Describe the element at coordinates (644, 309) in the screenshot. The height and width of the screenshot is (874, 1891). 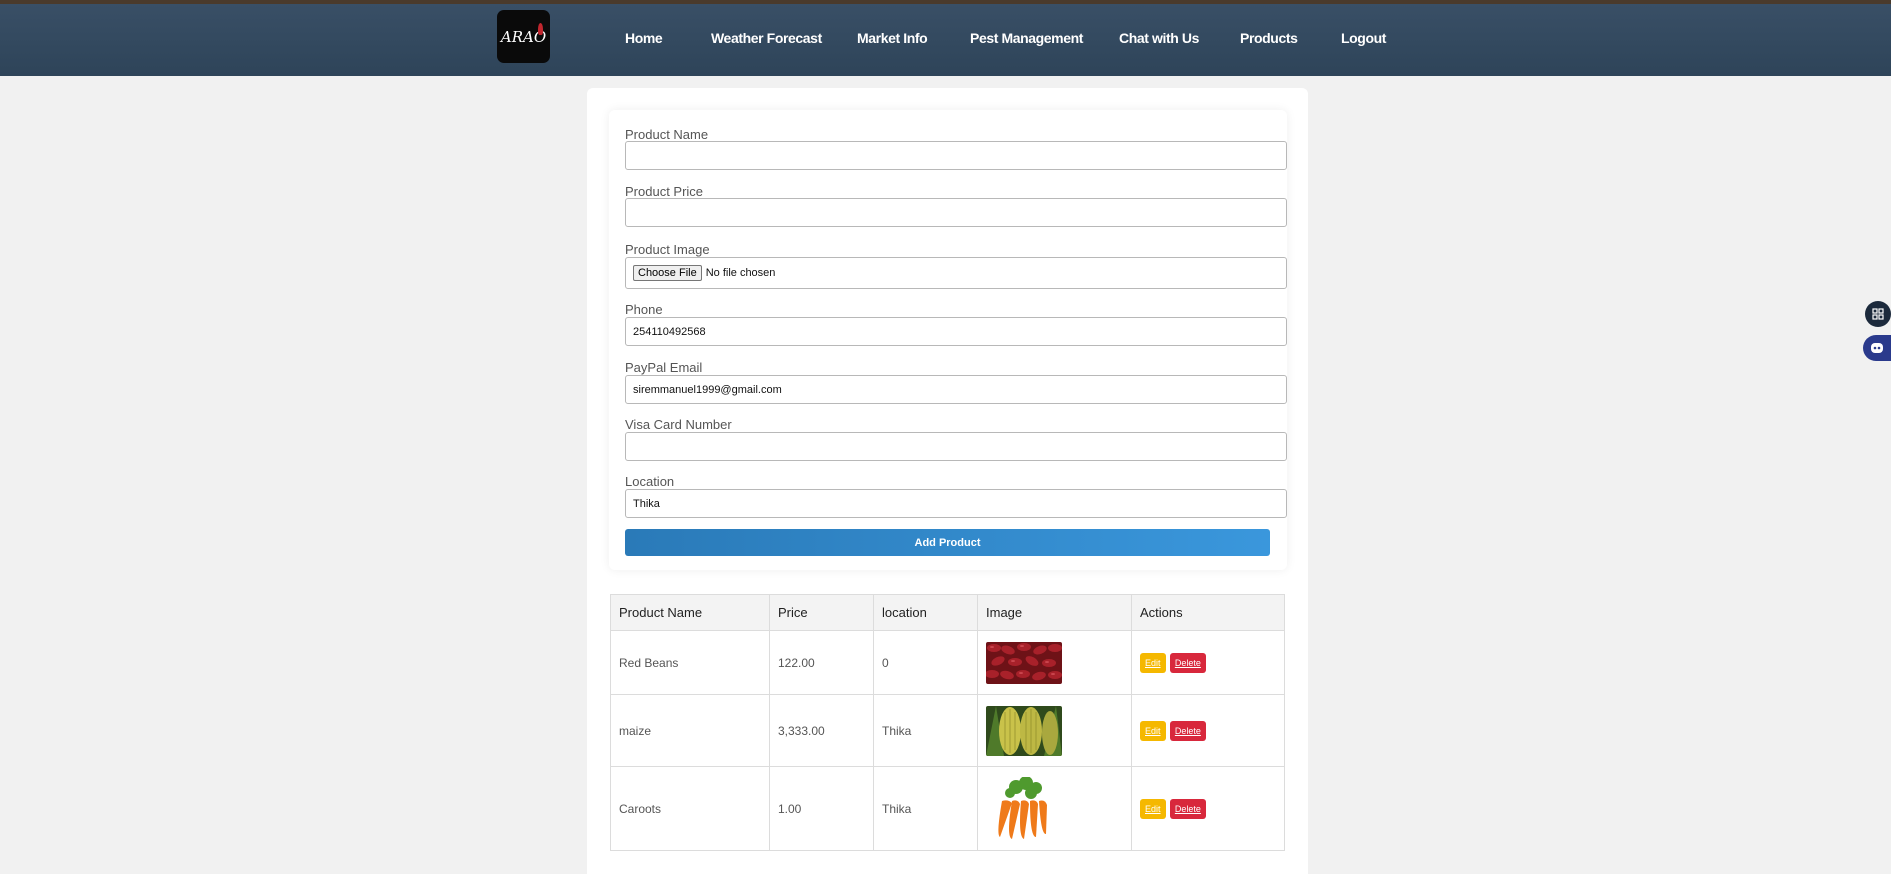
I see `phone-label: Phone` at that location.